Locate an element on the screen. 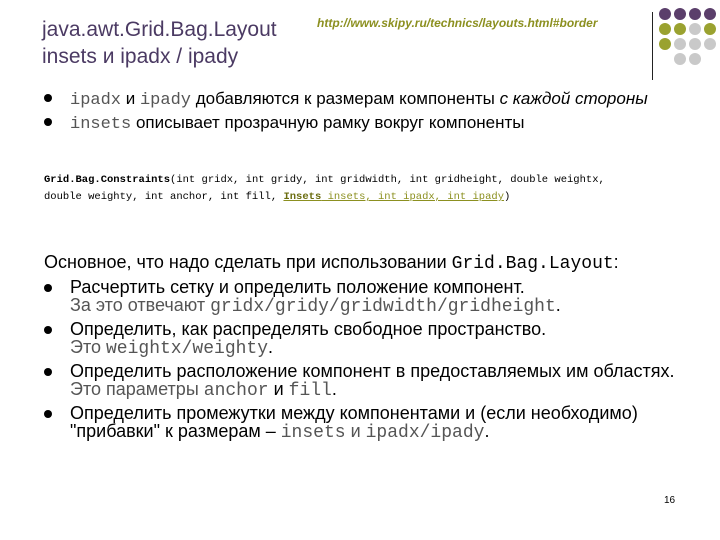  step-code: gridx/gridy/gridwidth/gridheight is located at coordinates (383, 307).